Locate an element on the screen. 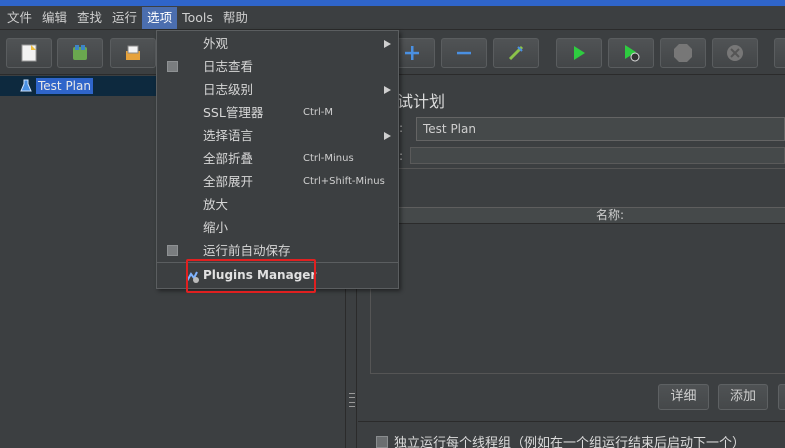  shortcut-label: Ctrl-Minus is located at coordinates (328, 158).